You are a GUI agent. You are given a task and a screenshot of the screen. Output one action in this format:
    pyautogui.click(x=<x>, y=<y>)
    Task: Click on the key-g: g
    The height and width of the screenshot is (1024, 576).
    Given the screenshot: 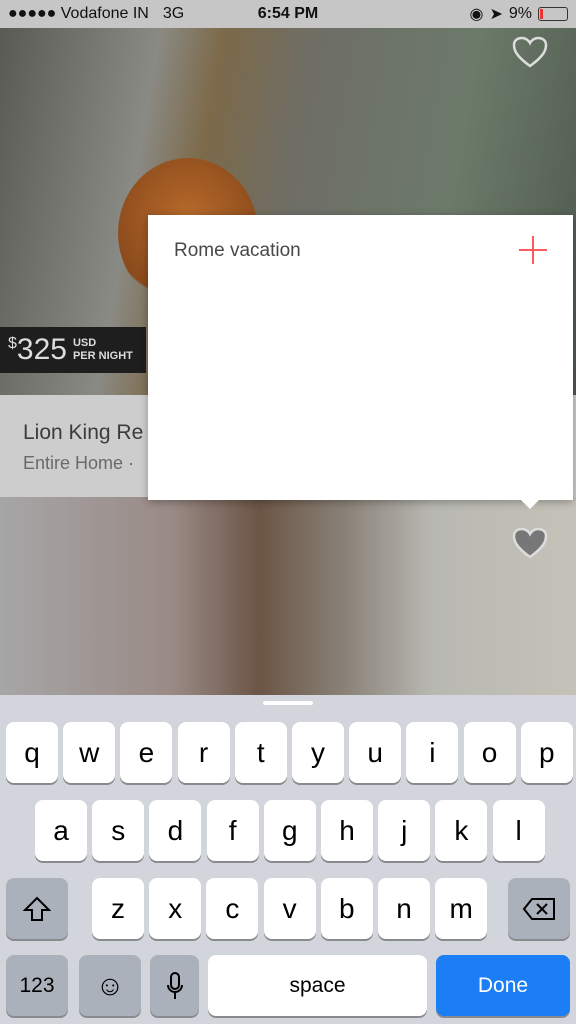 What is the action you would take?
    pyautogui.click(x=289, y=830)
    